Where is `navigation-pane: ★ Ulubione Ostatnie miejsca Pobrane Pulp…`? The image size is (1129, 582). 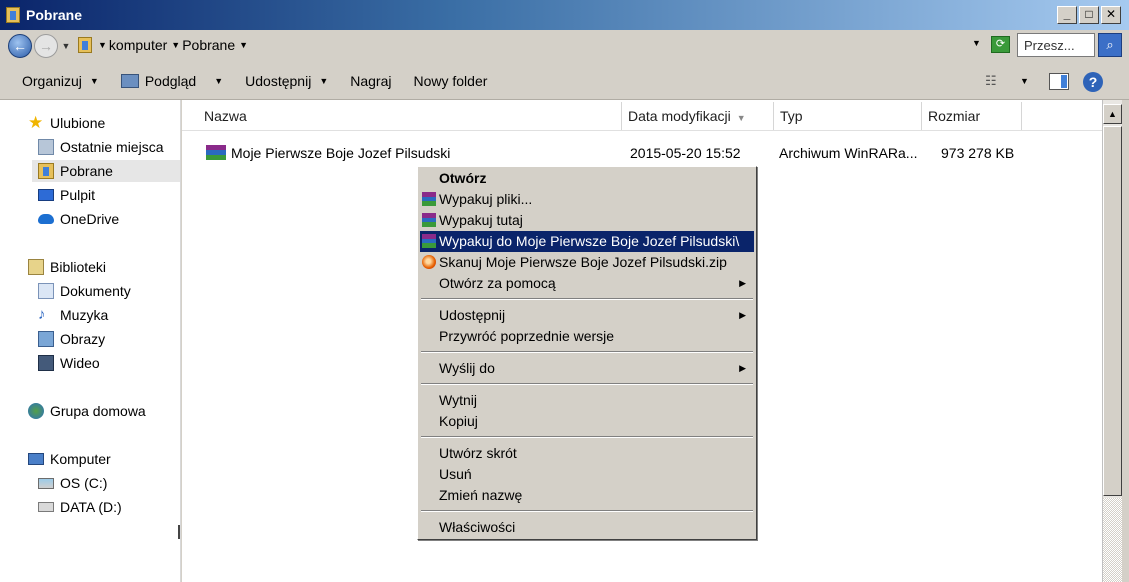
navigation-pane: ★ Ulubione Ostatnie miejsca Pobrane Pulp… is located at coordinates (90, 341).